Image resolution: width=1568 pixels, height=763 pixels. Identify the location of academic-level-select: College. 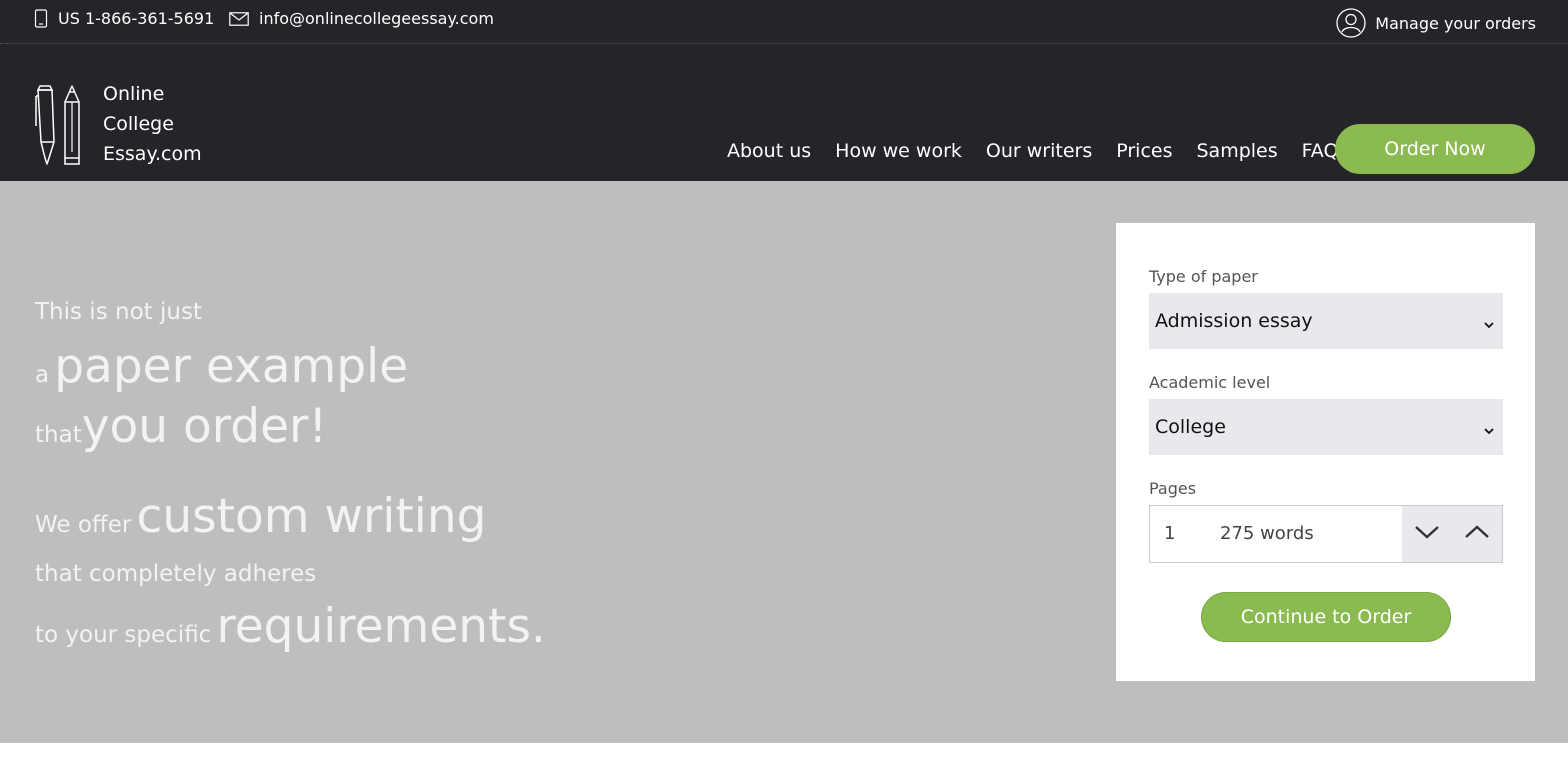
(1326, 427).